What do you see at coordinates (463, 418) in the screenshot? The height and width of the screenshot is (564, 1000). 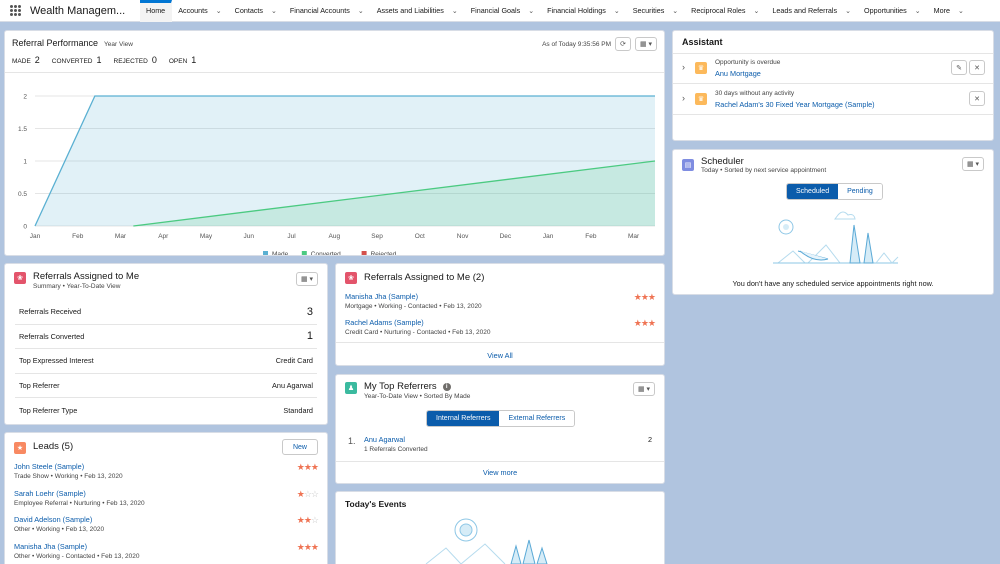 I see `tab-internal-referrers: Internal Referrers` at bounding box center [463, 418].